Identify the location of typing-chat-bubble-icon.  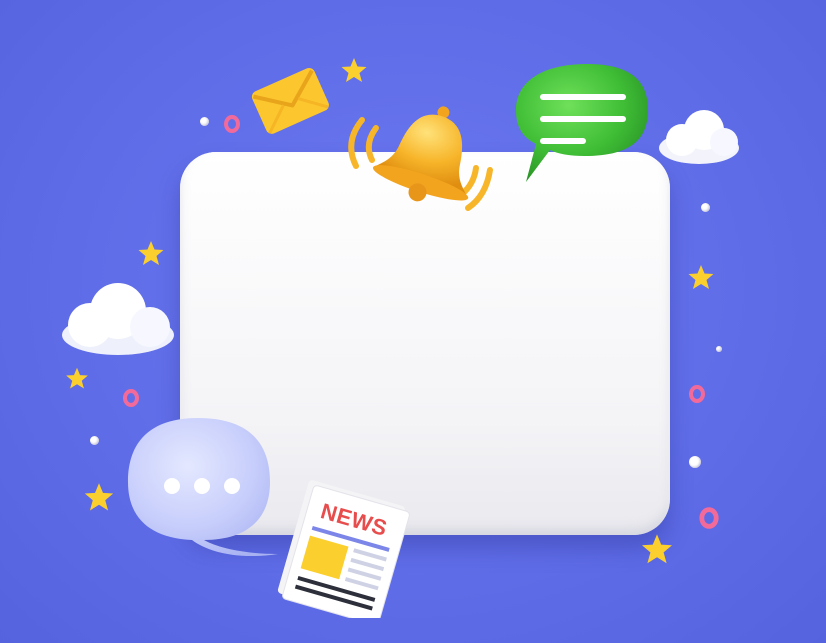
(203, 487).